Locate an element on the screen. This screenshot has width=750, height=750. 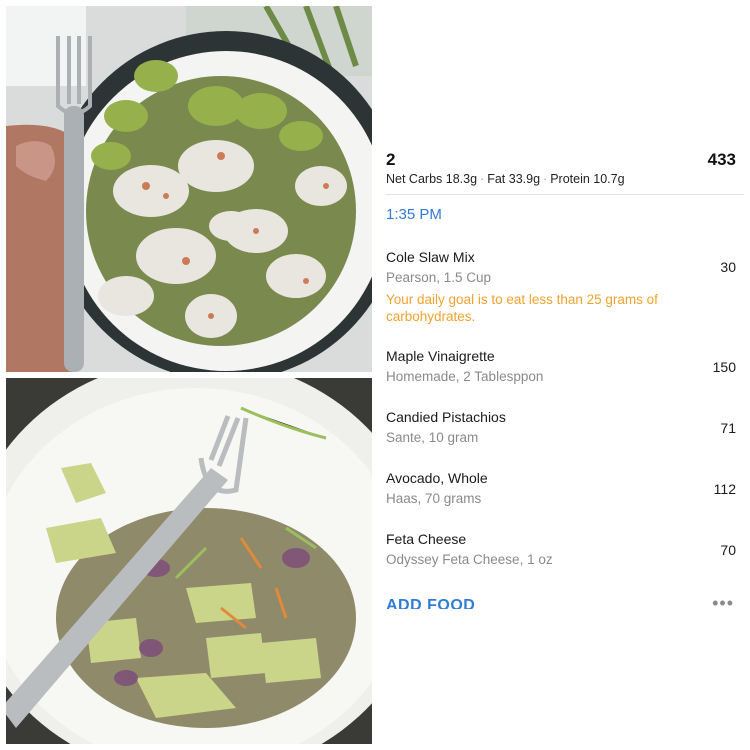
food-detail: Sante, 10 gram is located at coordinates (432, 437).